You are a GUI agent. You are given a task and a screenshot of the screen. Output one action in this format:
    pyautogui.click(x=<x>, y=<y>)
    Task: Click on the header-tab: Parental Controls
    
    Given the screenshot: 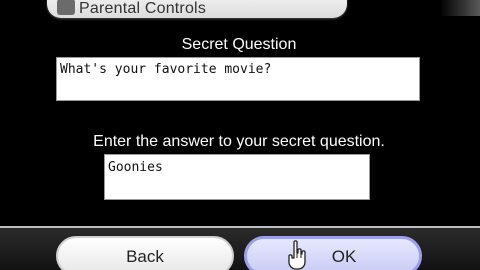 What is the action you would take?
    pyautogui.click(x=197, y=9)
    